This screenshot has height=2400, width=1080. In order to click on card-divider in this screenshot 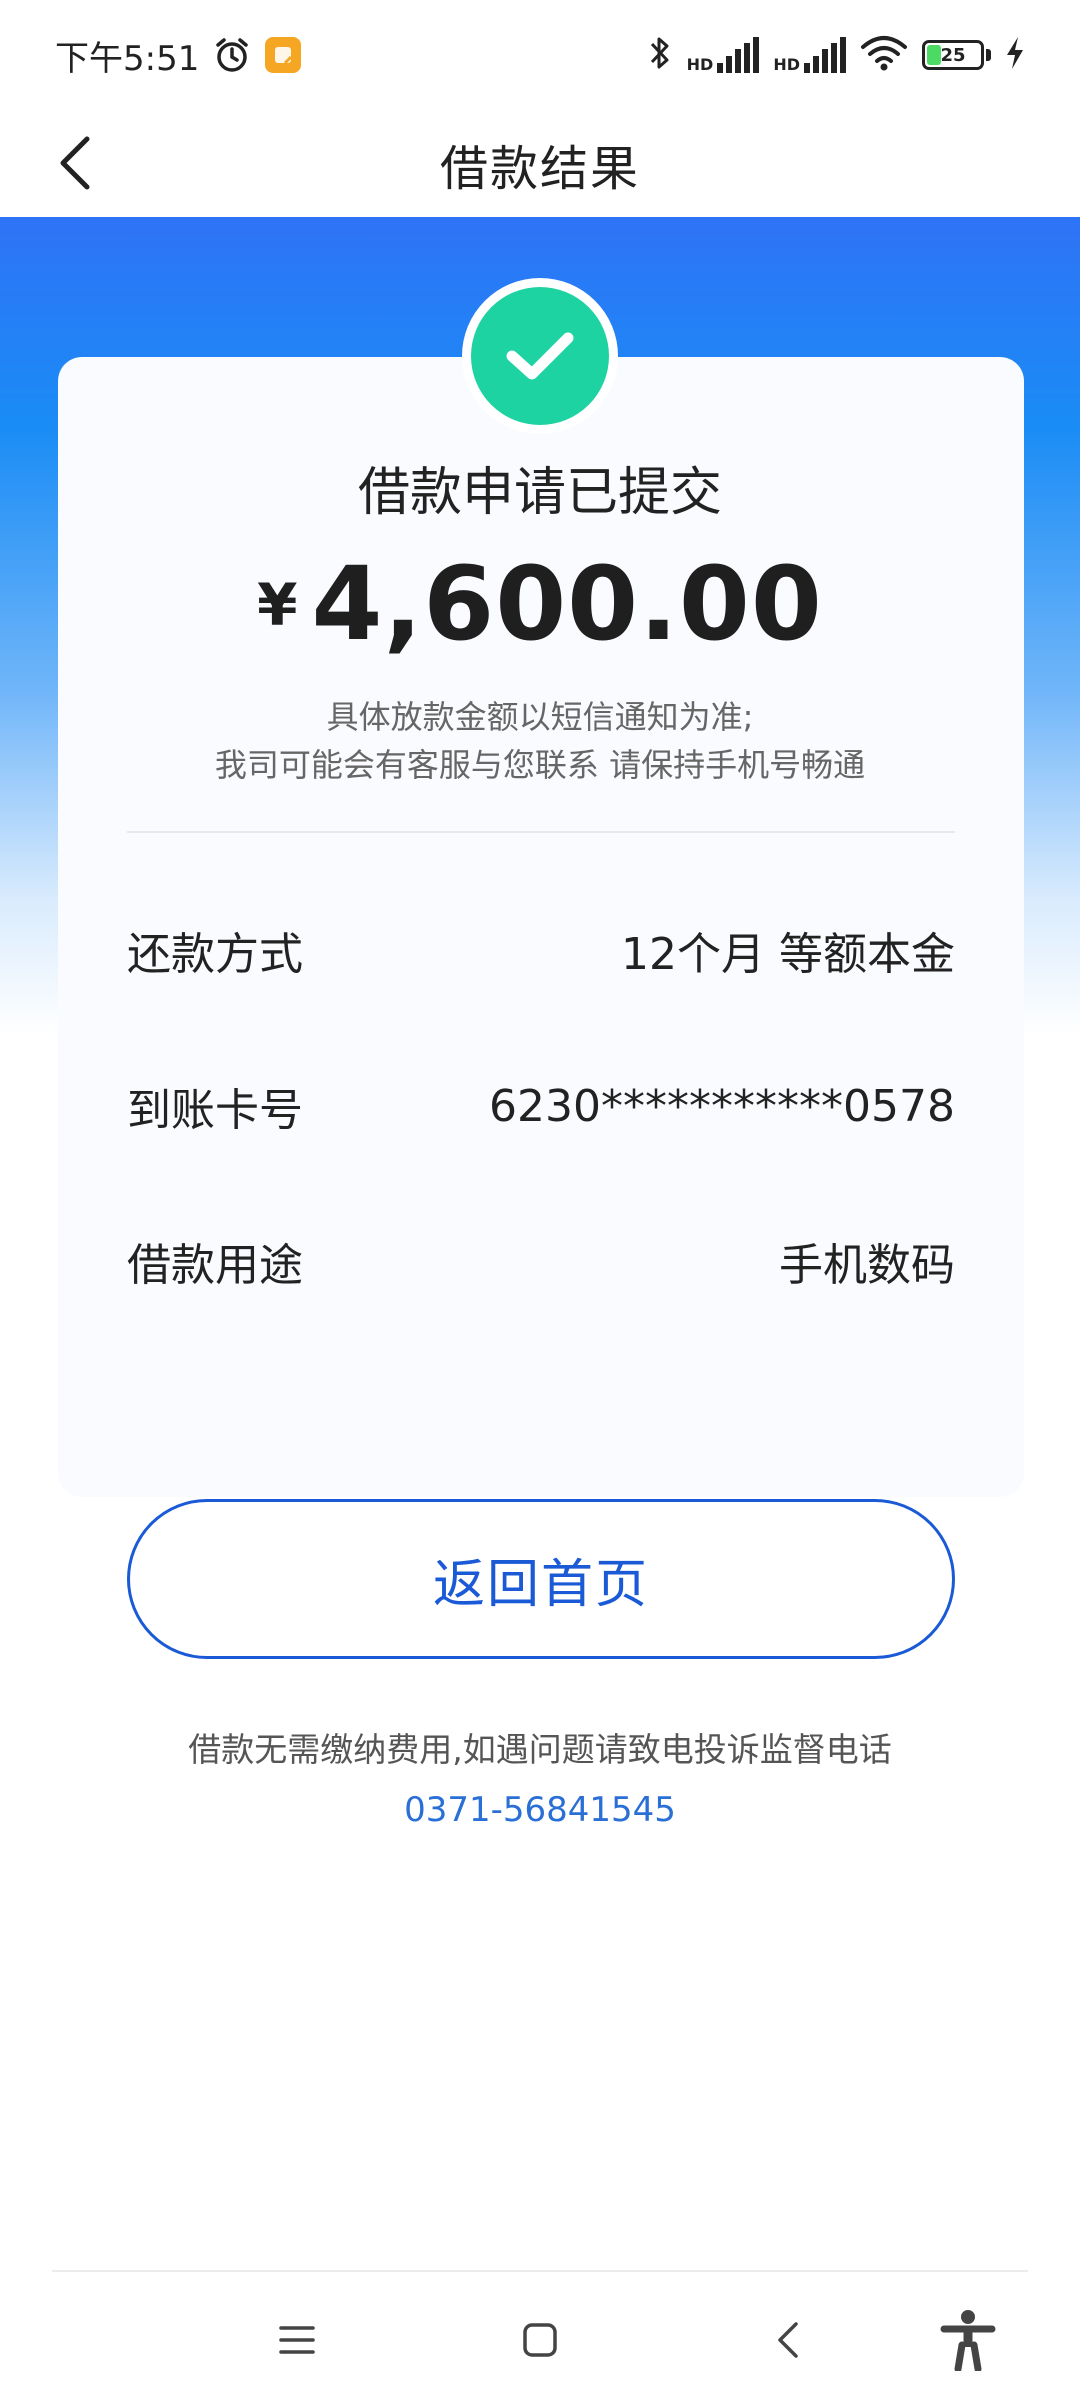, I will do `click(541, 832)`.